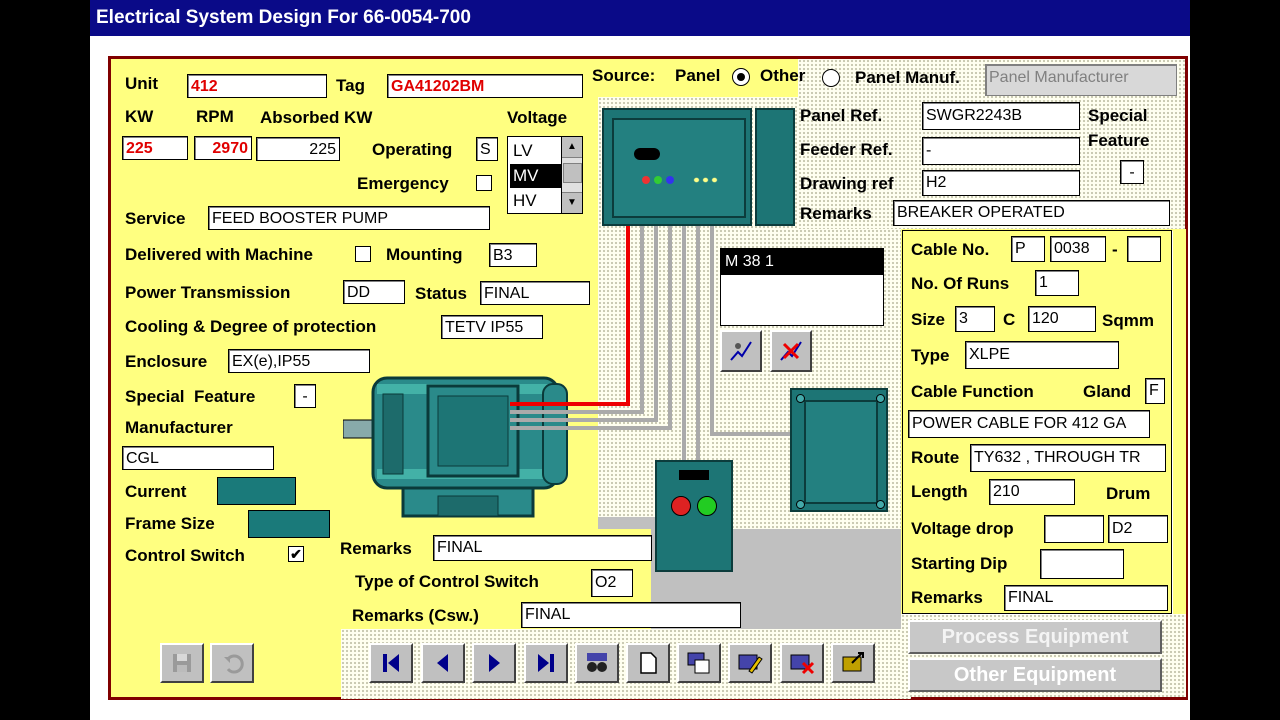  What do you see at coordinates (699, 663) in the screenshot?
I see `copy-record-button` at bounding box center [699, 663].